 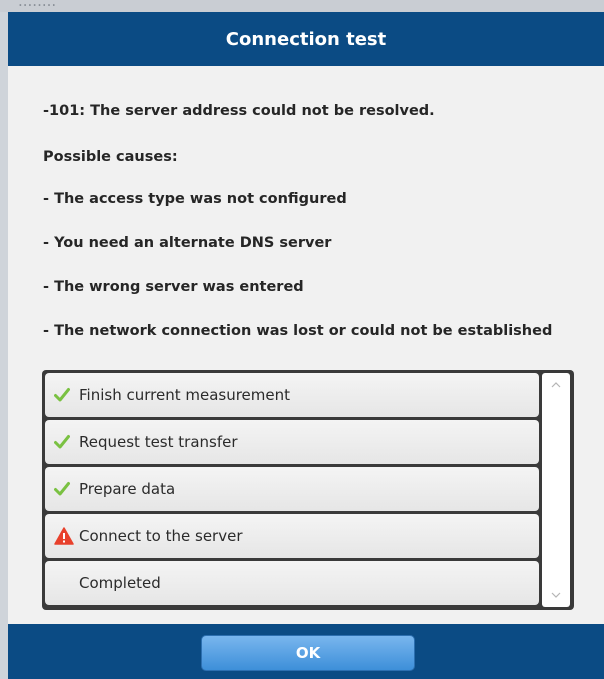 What do you see at coordinates (65, 536) in the screenshot?
I see `warning-icon` at bounding box center [65, 536].